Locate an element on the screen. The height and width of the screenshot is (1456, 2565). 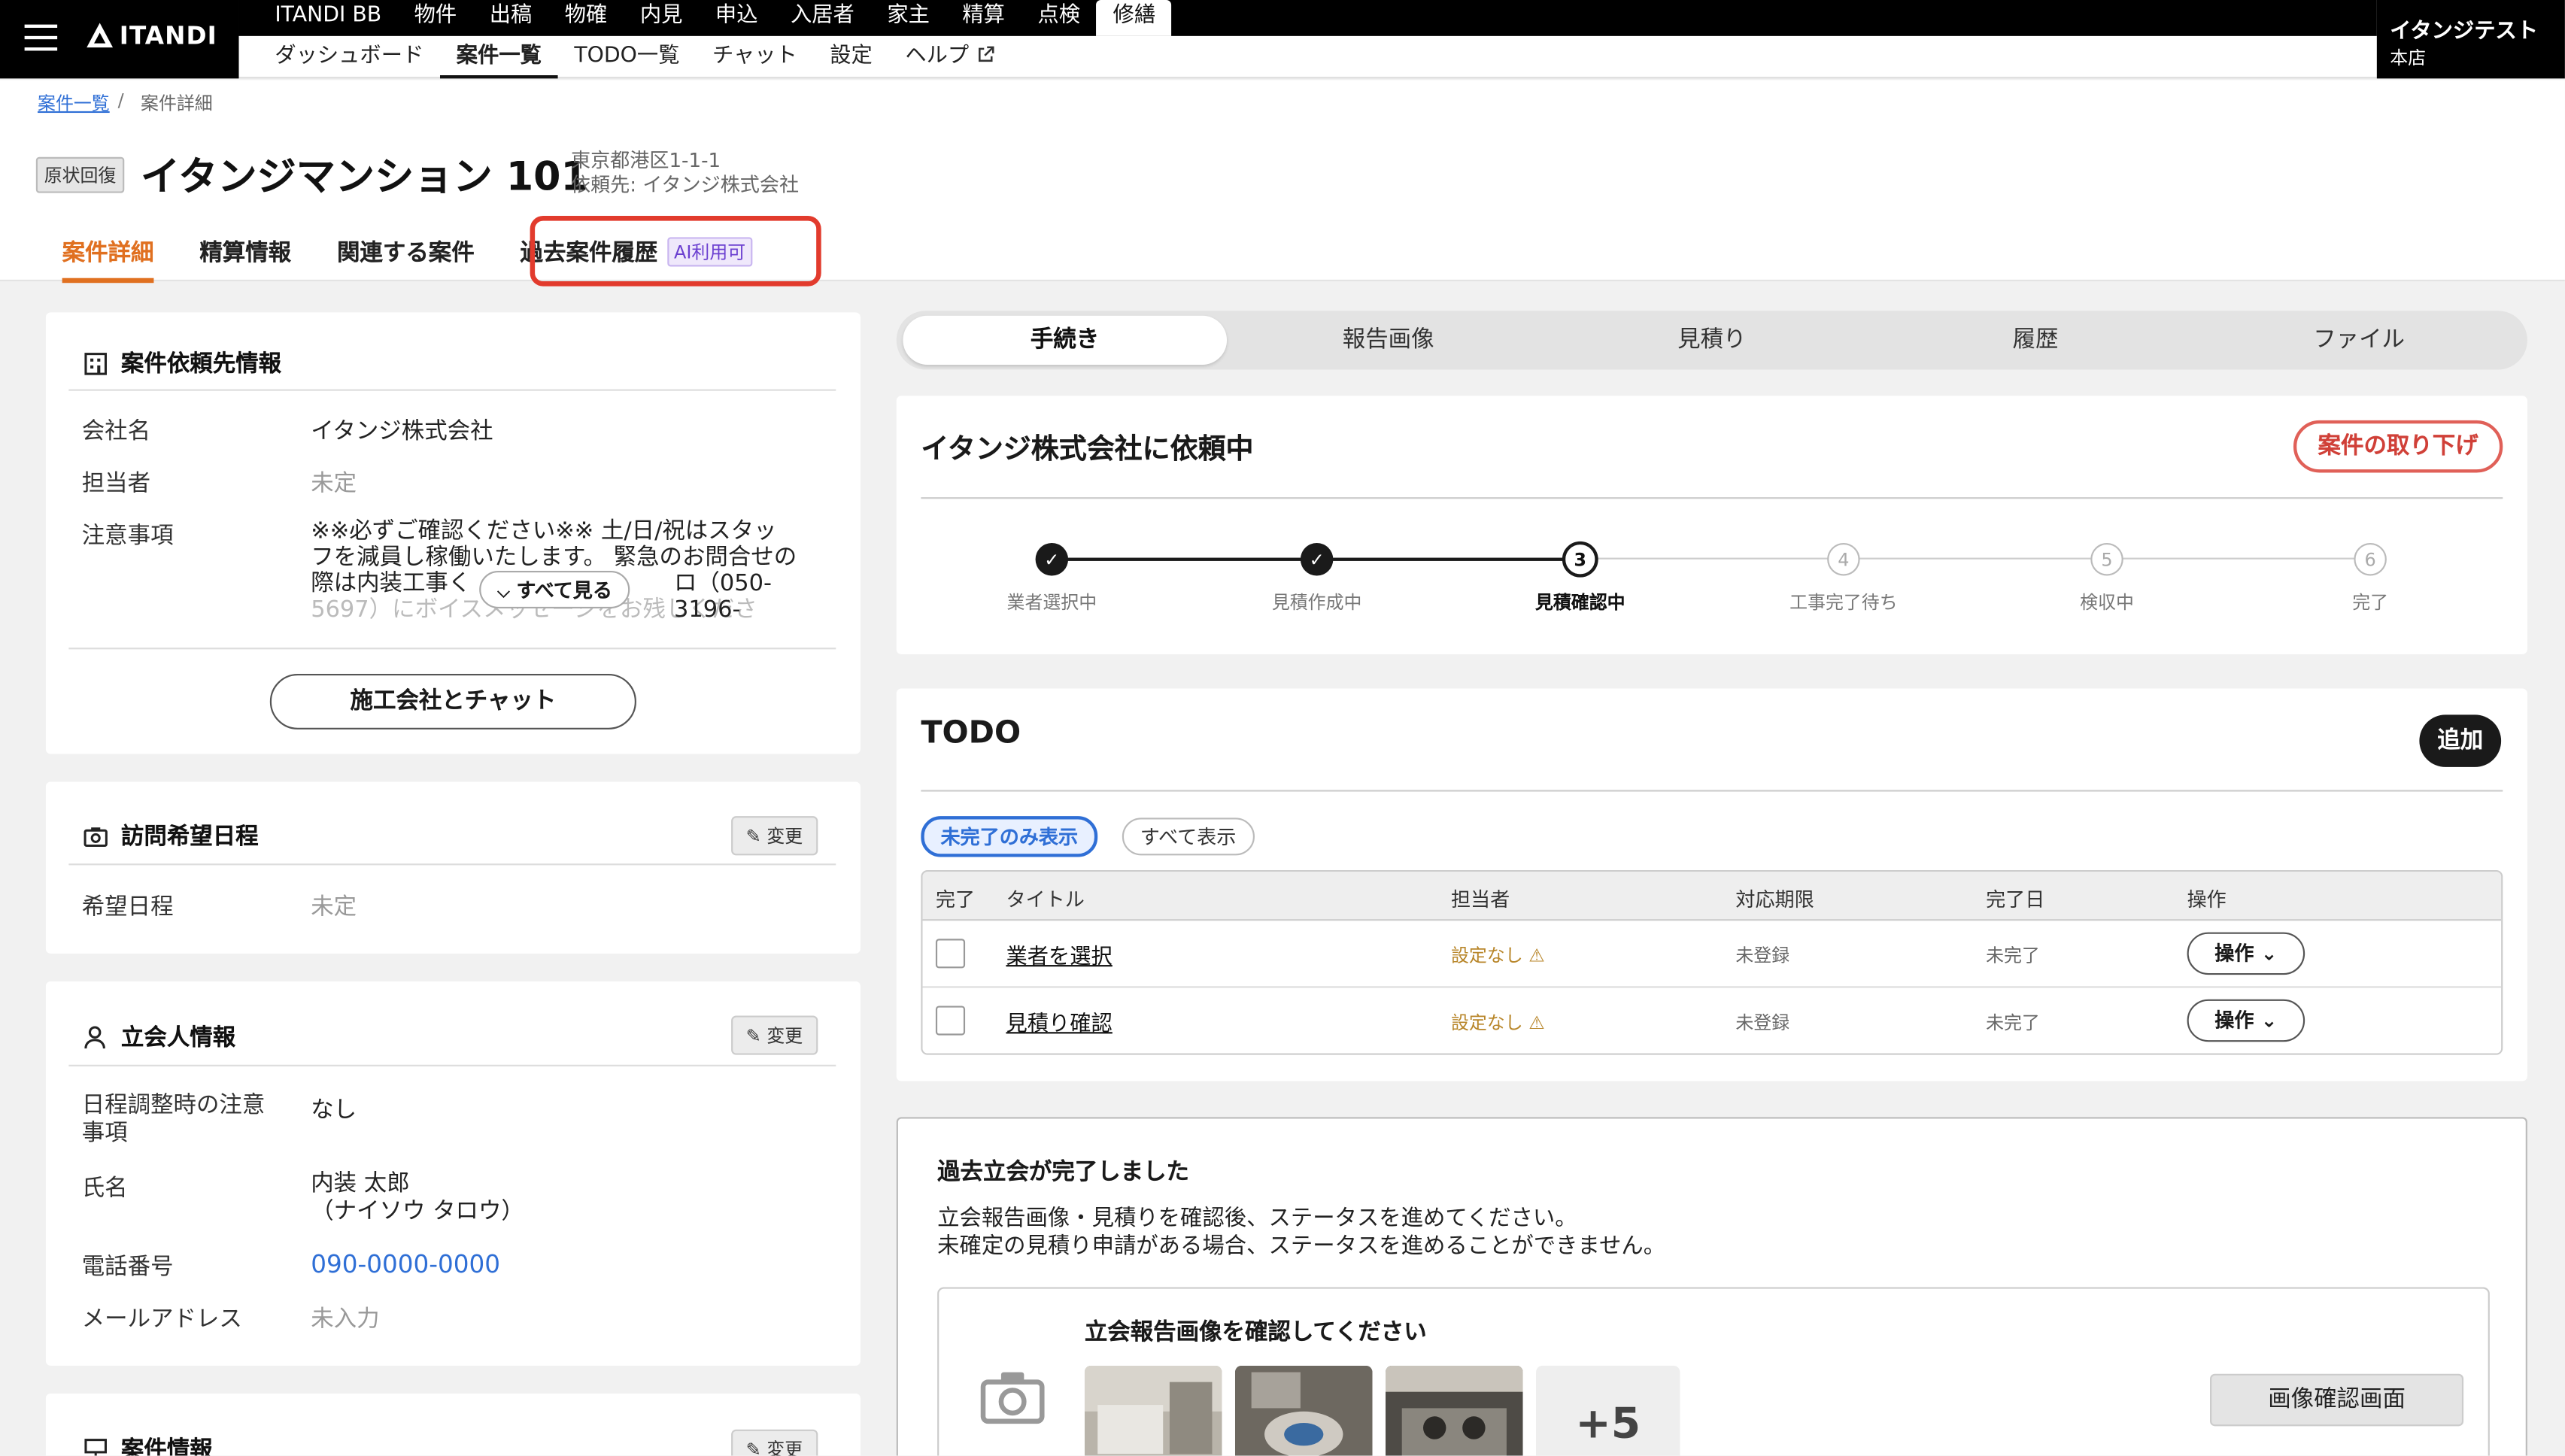
subnav-dashboard: ダッシュボード is located at coordinates (349, 56).